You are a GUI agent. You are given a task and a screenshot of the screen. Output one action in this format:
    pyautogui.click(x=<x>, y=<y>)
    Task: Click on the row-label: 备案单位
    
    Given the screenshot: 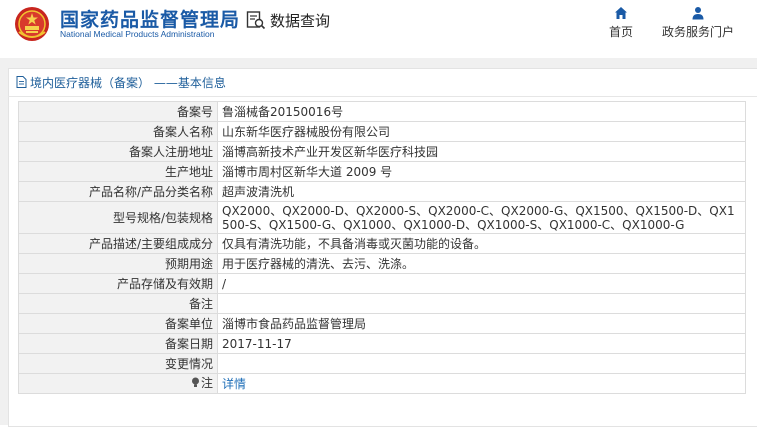 What is the action you would take?
    pyautogui.click(x=118, y=323)
    